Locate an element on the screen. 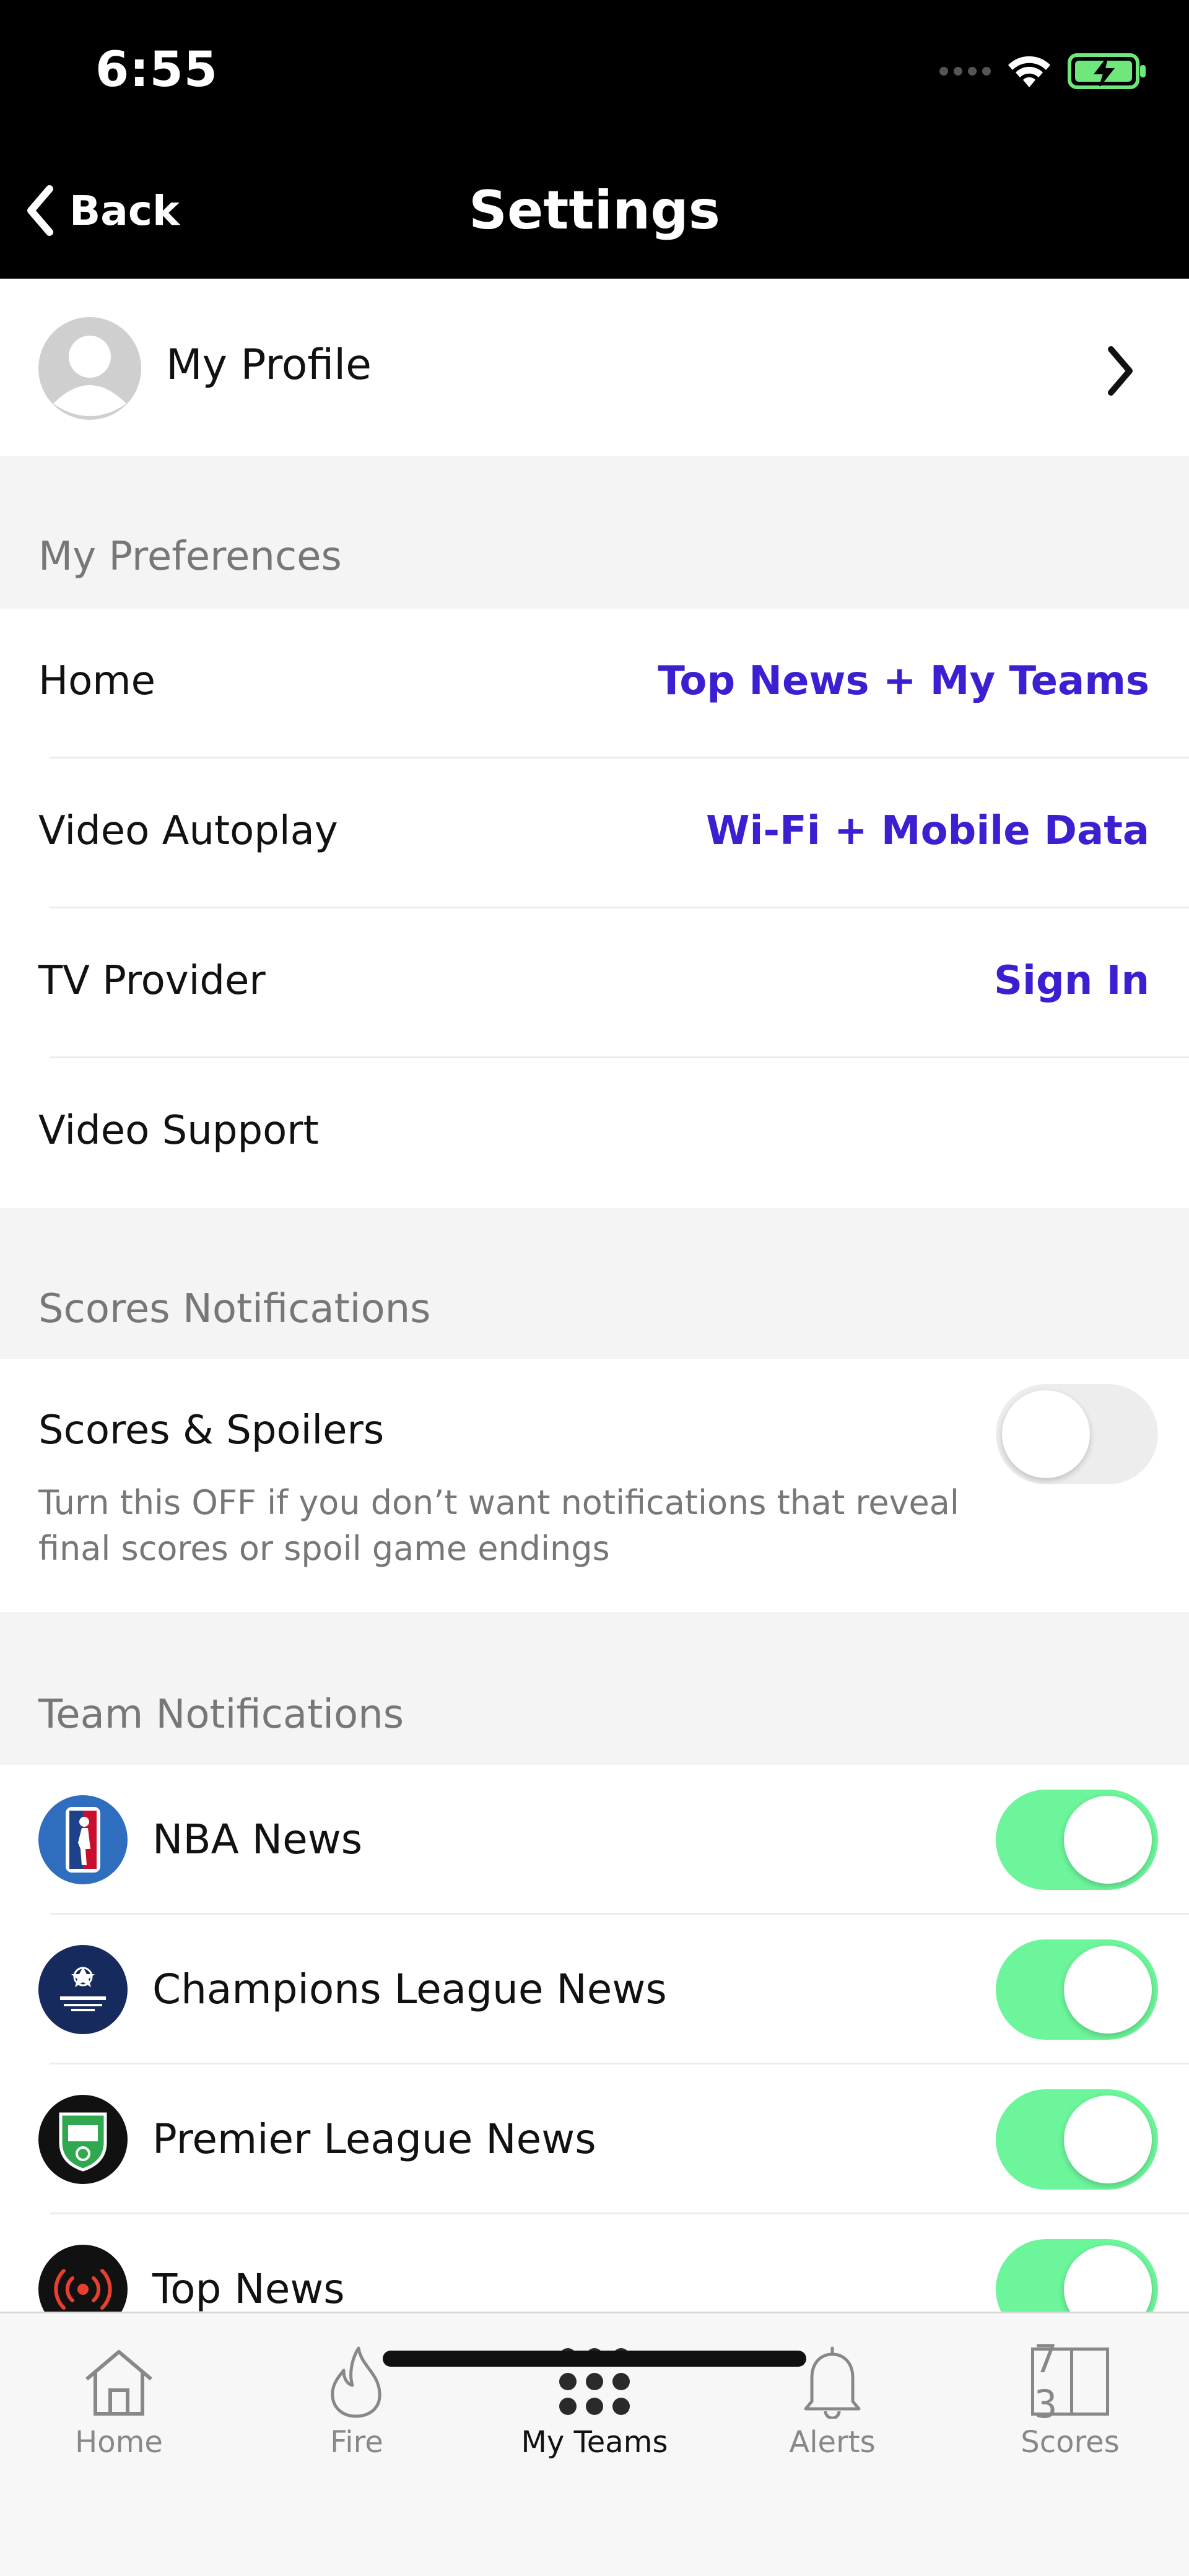  tab-fire: Fire is located at coordinates (357, 2393).